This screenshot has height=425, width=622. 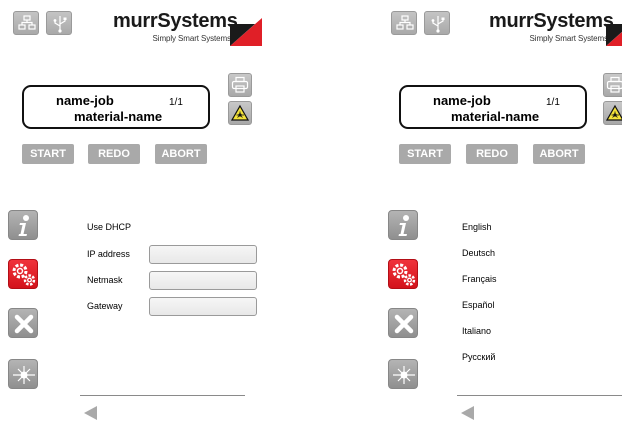 What do you see at coordinates (109, 227) in the screenshot?
I see `use-dhcp-label: Use DHCP` at bounding box center [109, 227].